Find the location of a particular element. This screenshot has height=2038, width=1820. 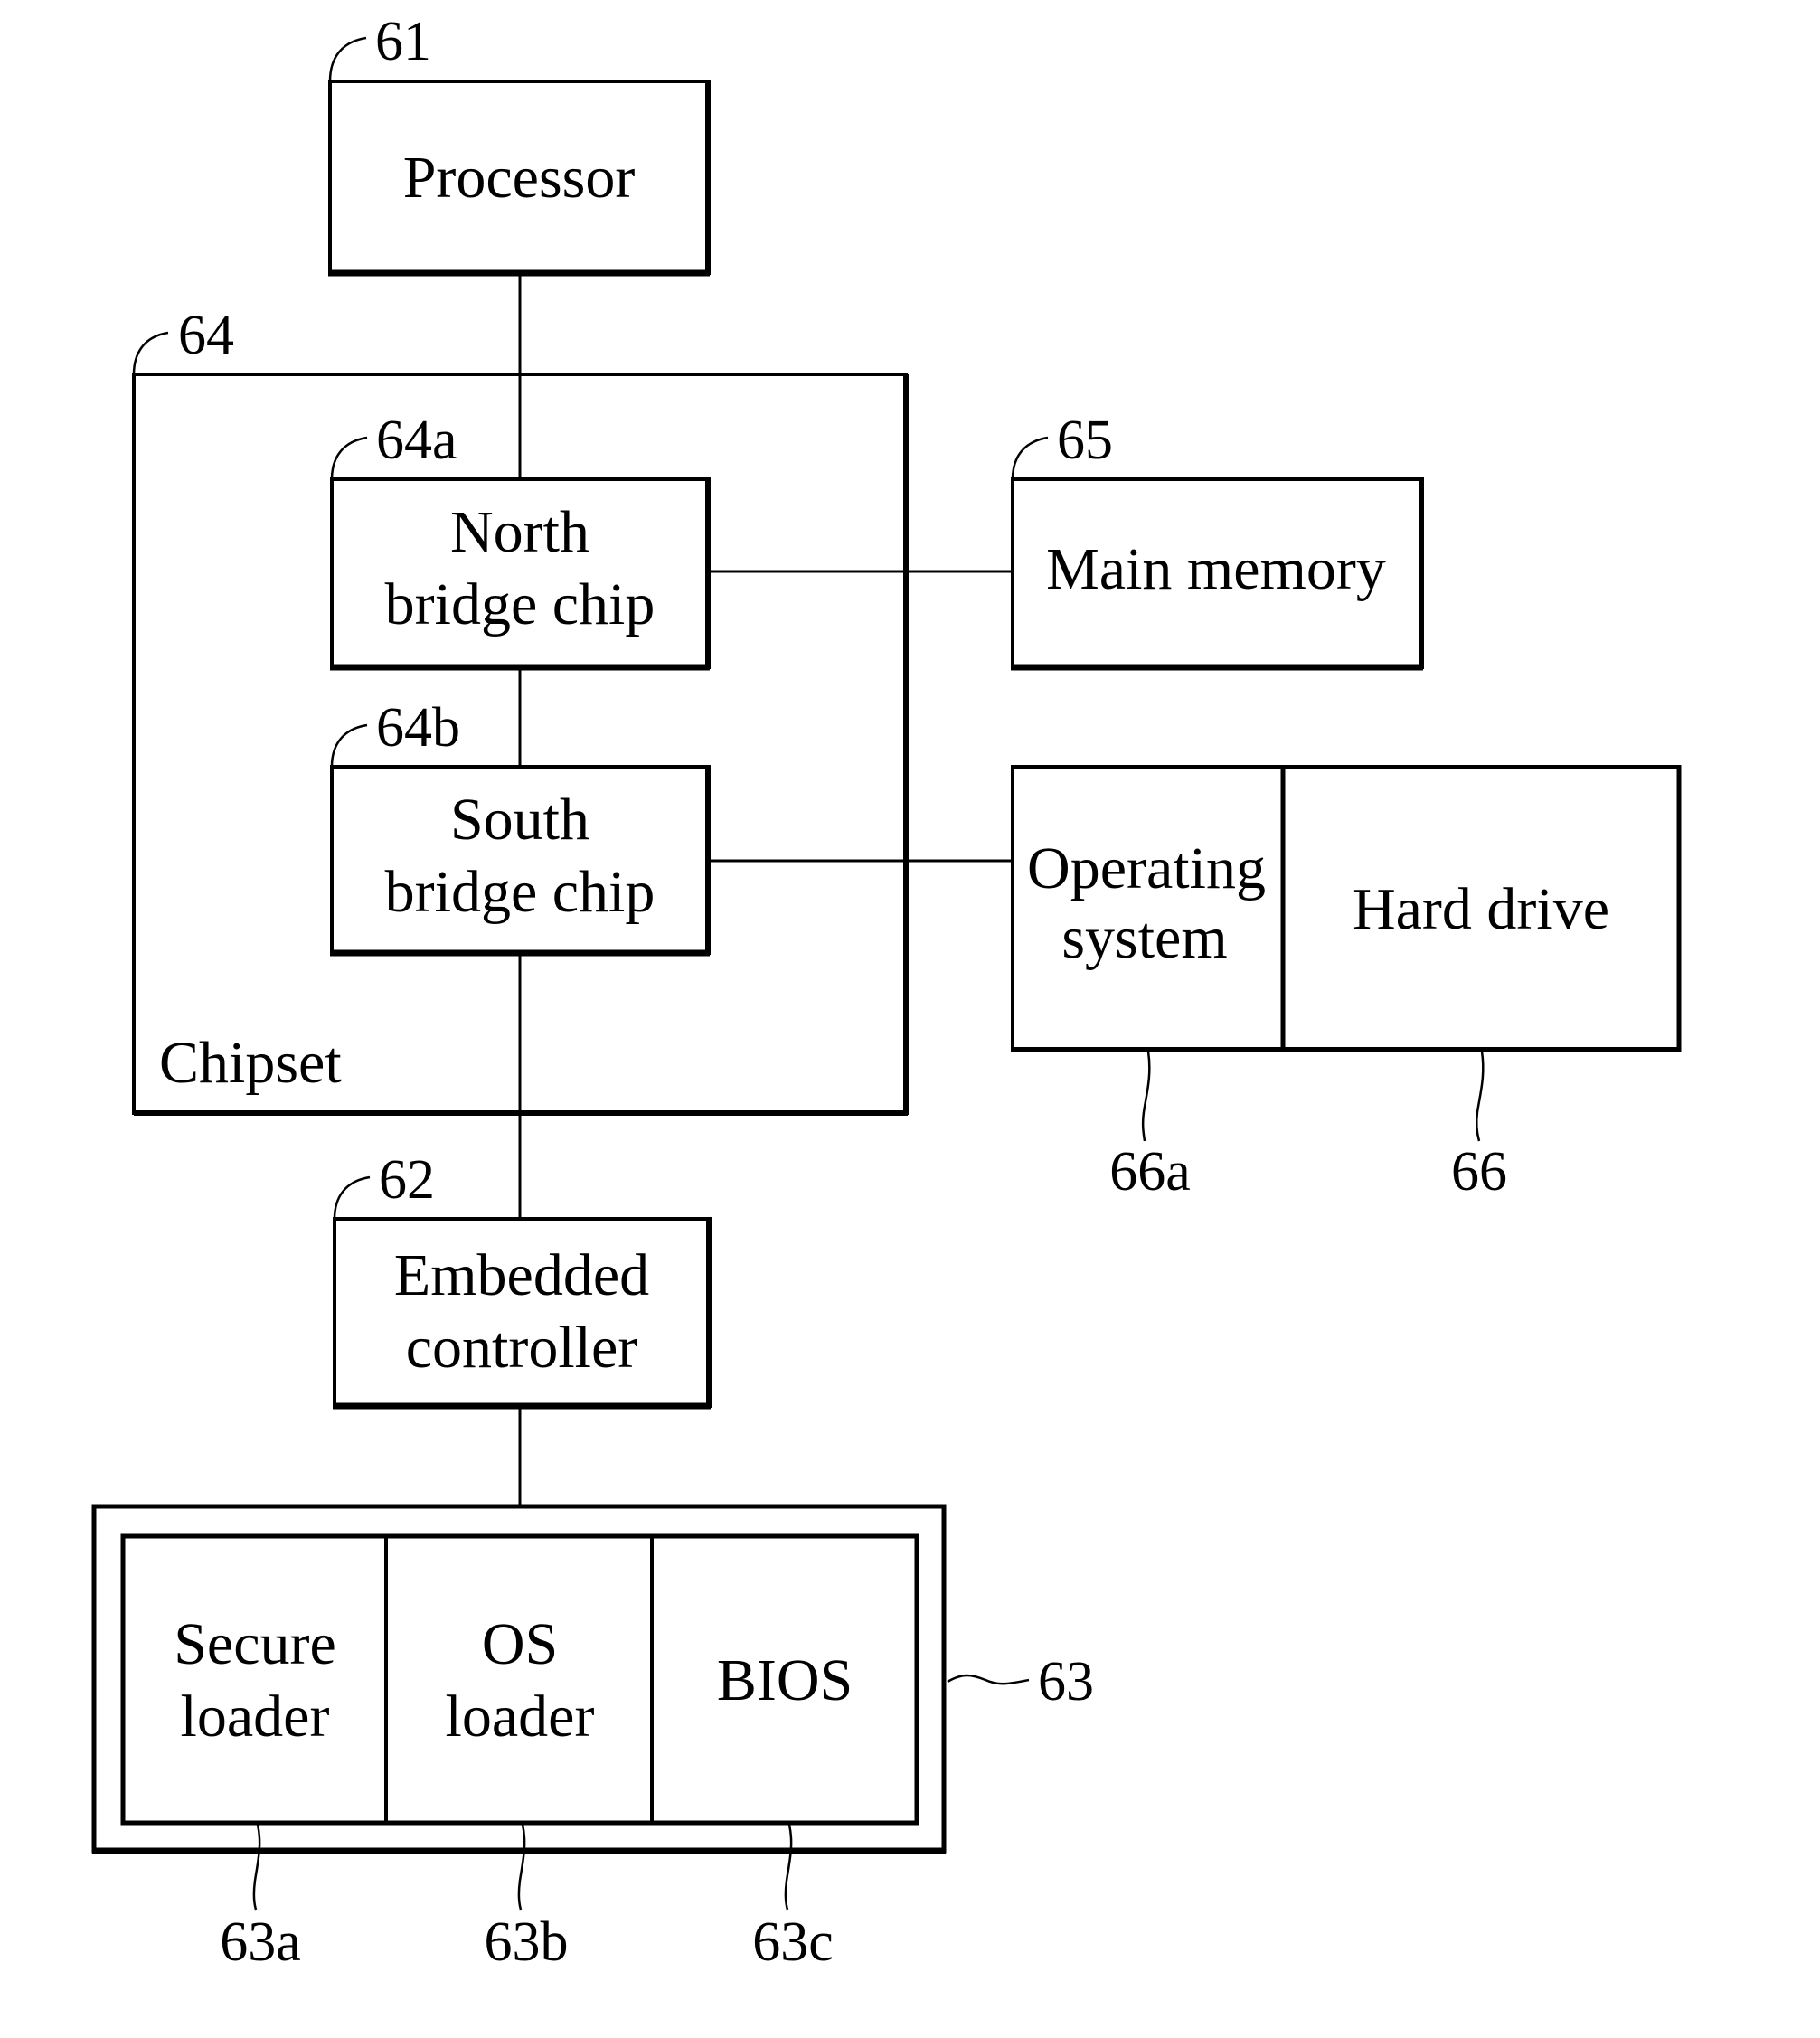

embedded-controller-line2: controller is located at coordinates (522, 1348).